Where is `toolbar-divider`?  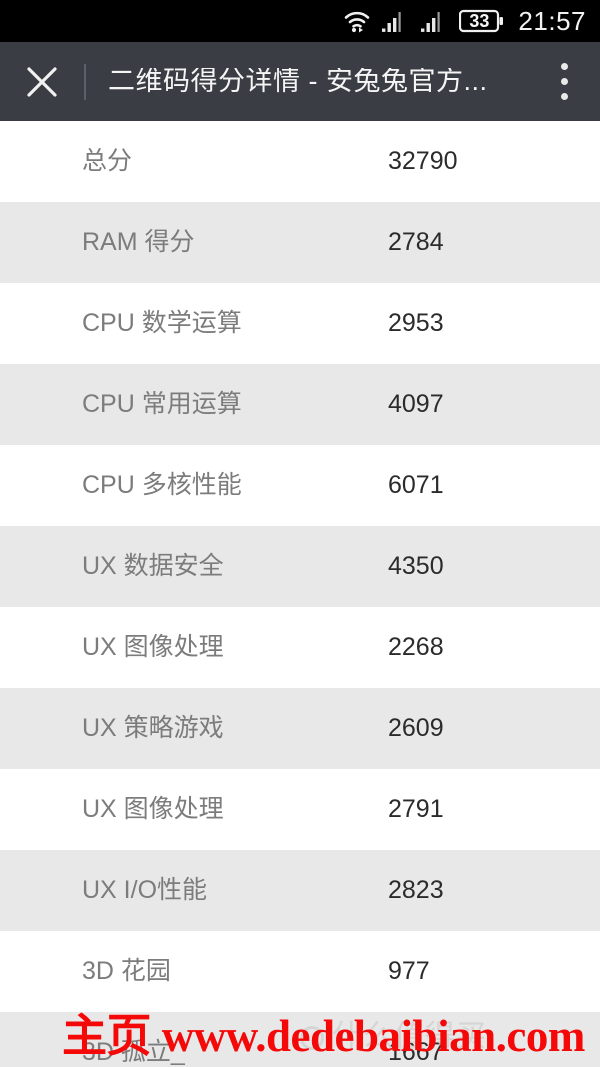
toolbar-divider is located at coordinates (85, 81).